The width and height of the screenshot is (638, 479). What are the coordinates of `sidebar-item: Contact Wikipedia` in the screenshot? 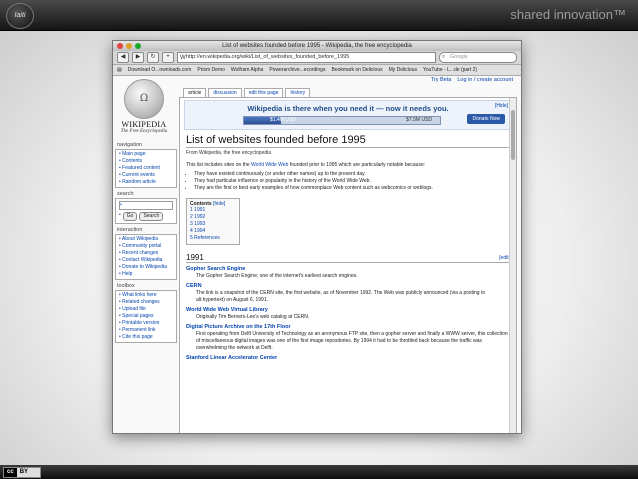 It's located at (146, 260).